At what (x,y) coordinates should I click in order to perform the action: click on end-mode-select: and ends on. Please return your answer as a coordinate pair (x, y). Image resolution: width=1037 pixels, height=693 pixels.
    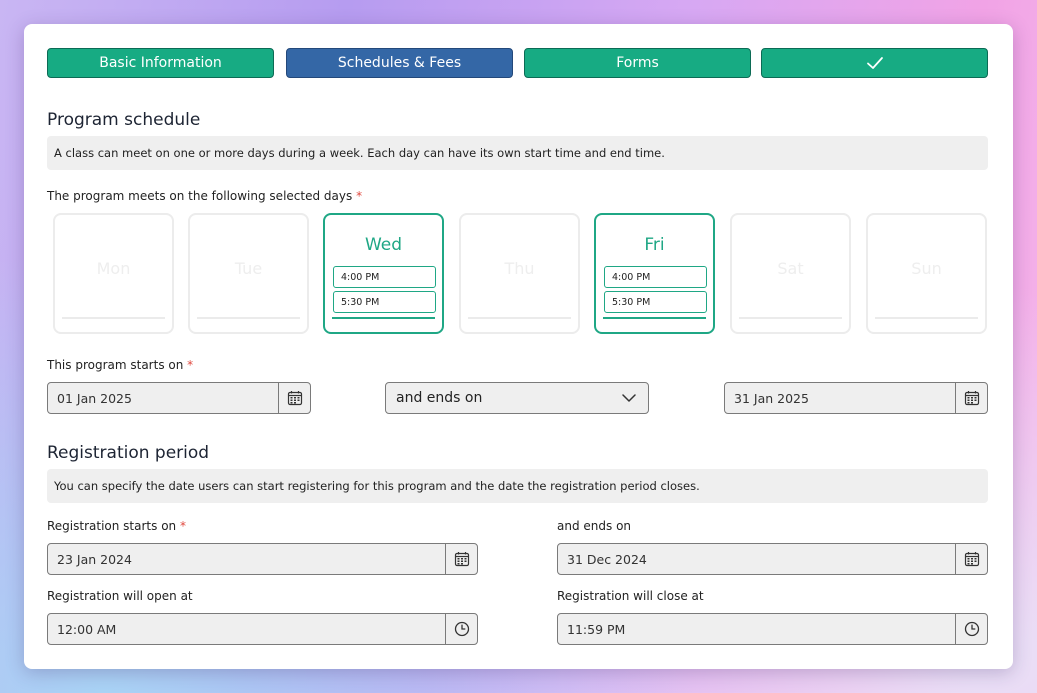
    Looking at the image, I should click on (517, 398).